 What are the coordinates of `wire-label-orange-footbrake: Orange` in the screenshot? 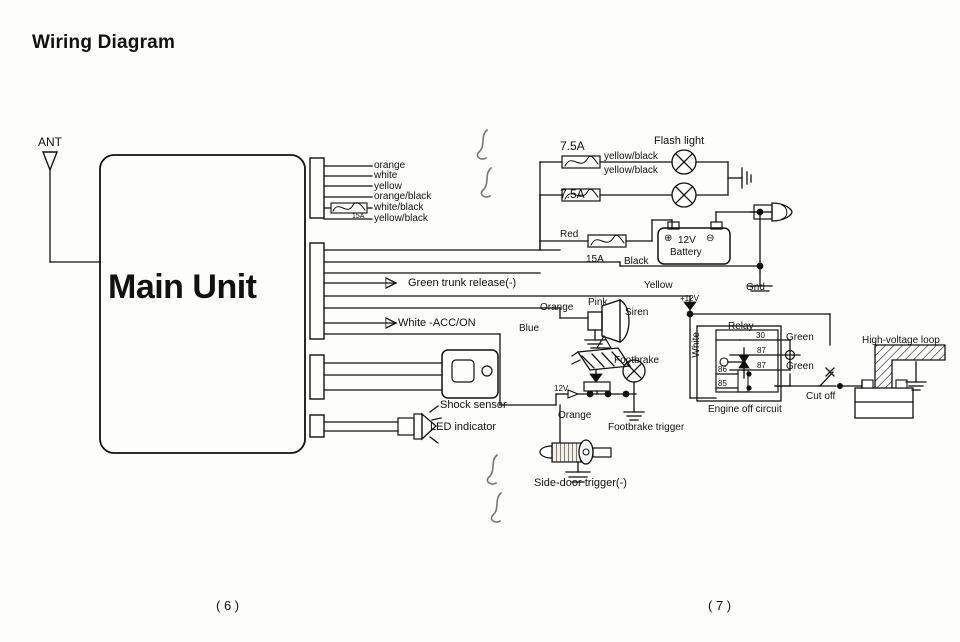 It's located at (575, 415).